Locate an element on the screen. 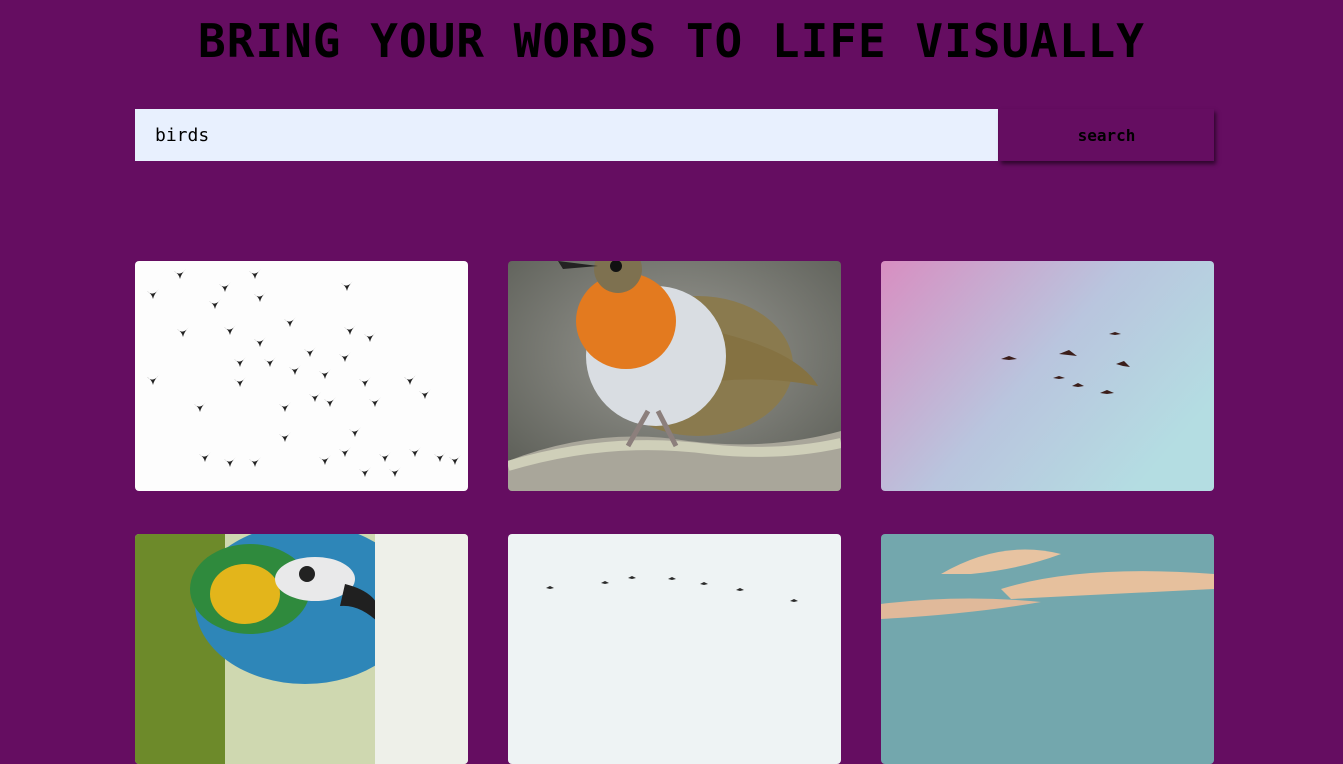  formation-image is located at coordinates (674, 649).